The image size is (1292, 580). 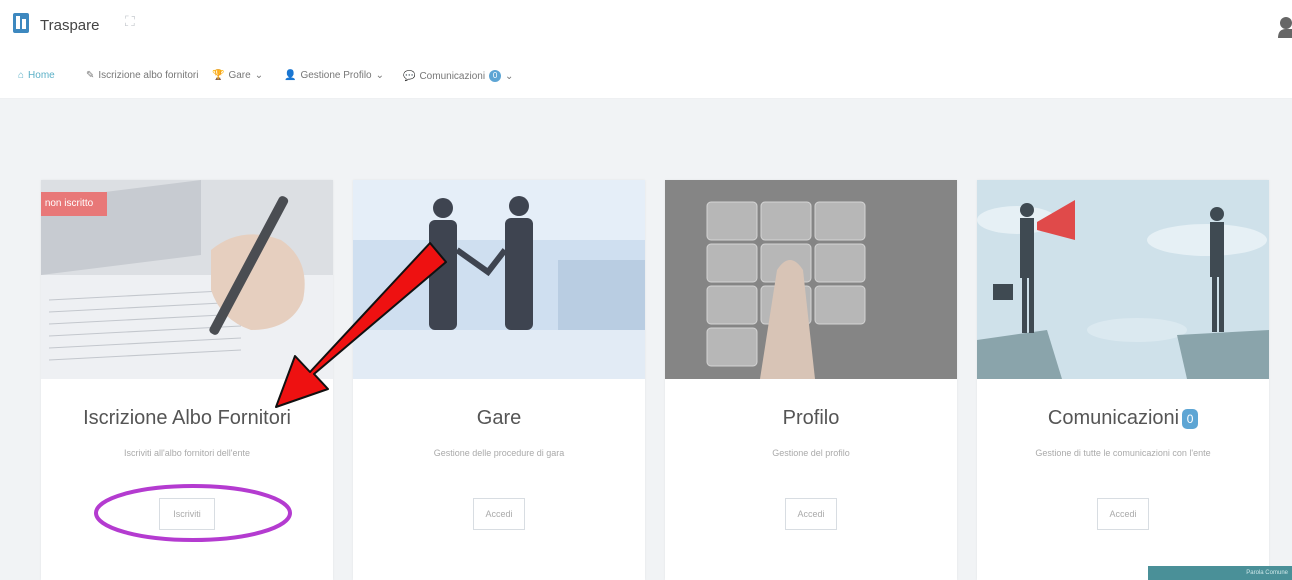 I want to click on card-description: Iscriviti all'albo fornitori dell'ente, so click(x=187, y=453).